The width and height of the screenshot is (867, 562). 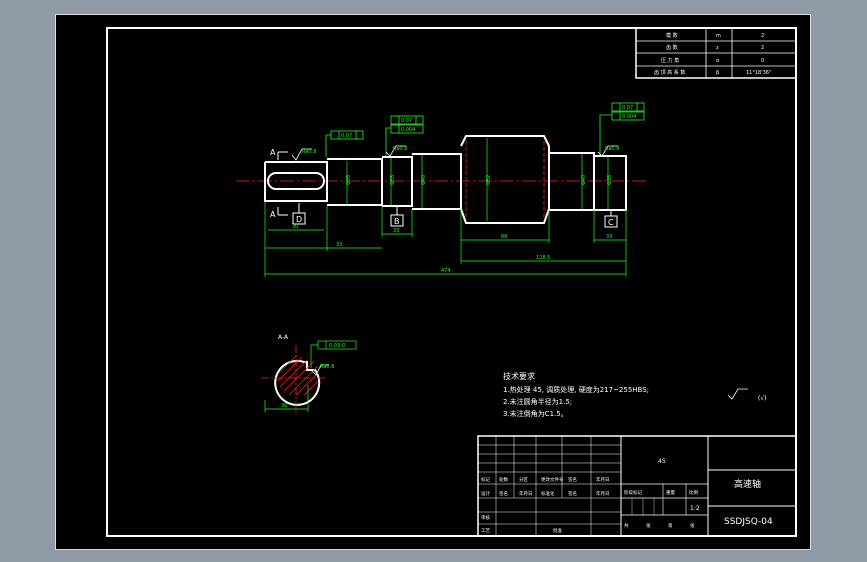 What do you see at coordinates (693, 492) in the screenshot?
I see `tb-scale-label: 比例` at bounding box center [693, 492].